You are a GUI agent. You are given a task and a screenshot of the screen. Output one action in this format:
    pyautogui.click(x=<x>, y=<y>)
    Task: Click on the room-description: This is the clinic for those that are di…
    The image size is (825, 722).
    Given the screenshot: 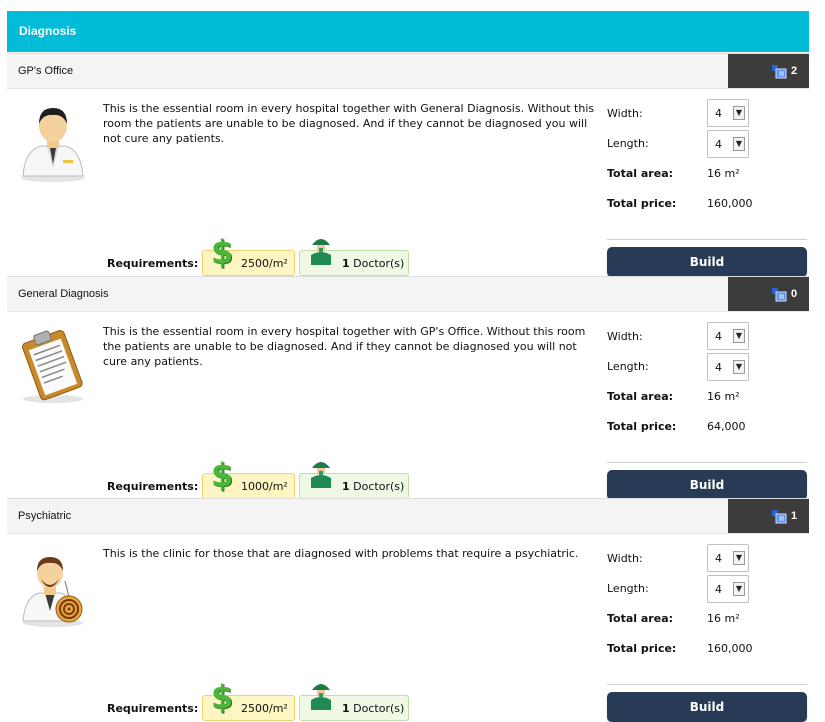 What is the action you would take?
    pyautogui.click(x=341, y=553)
    